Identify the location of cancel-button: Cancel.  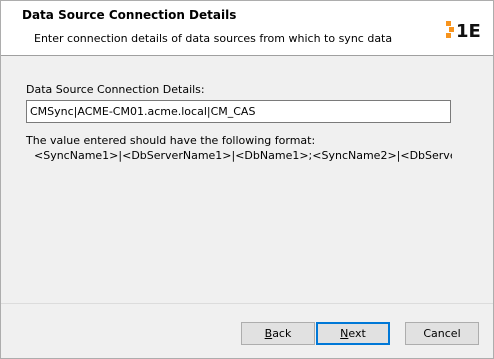
(442, 333).